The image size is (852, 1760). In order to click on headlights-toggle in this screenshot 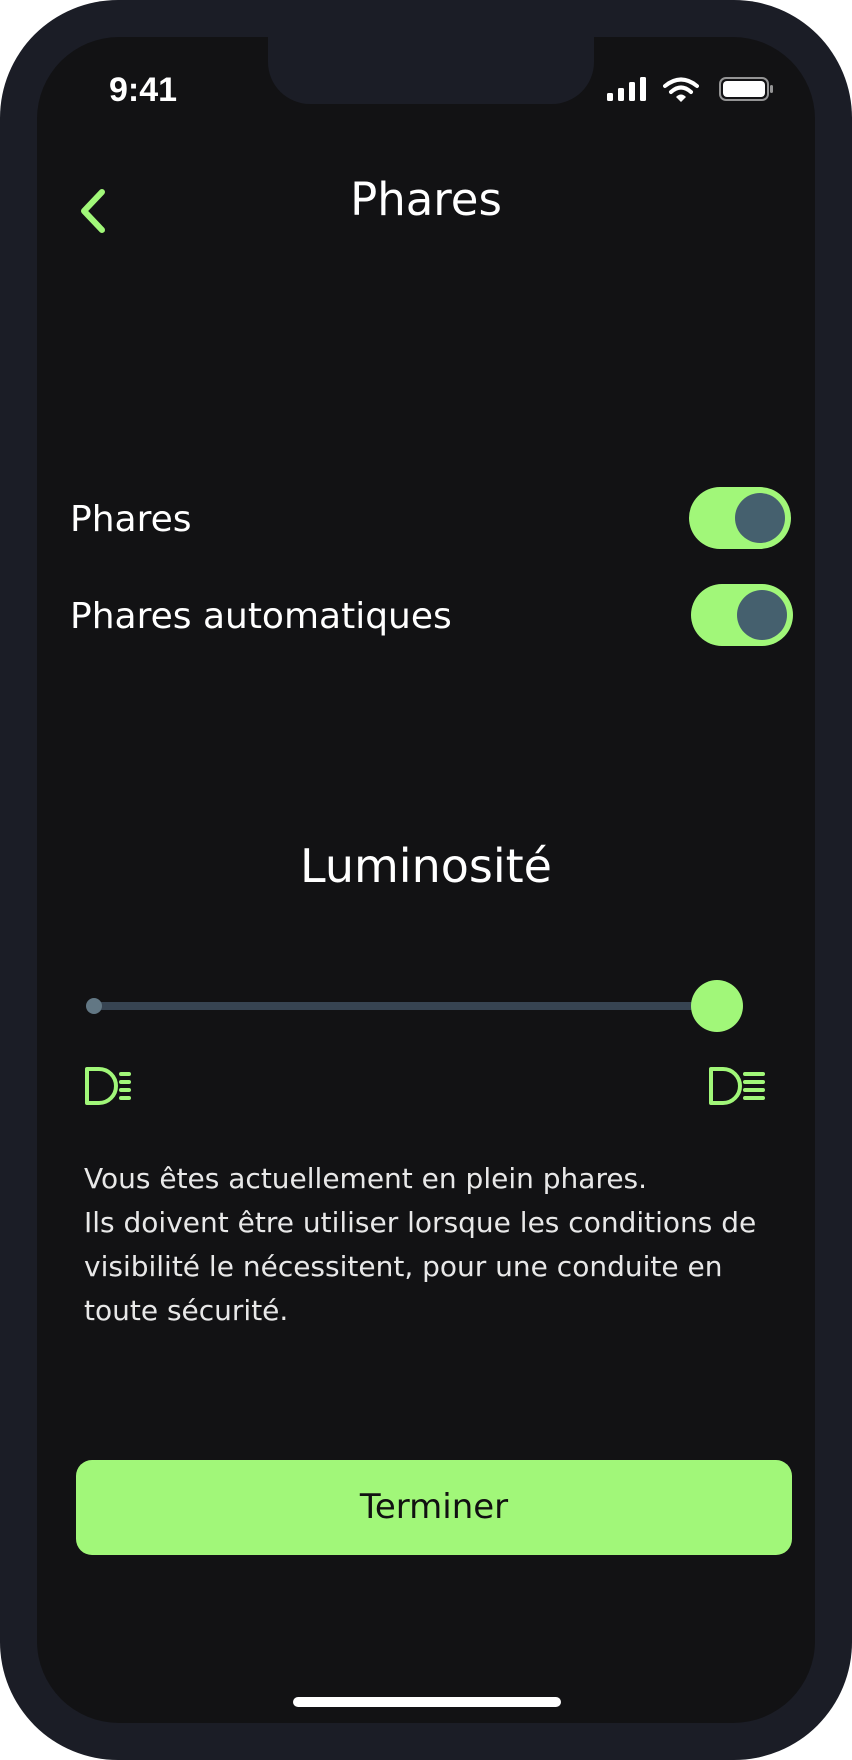, I will do `click(740, 518)`.